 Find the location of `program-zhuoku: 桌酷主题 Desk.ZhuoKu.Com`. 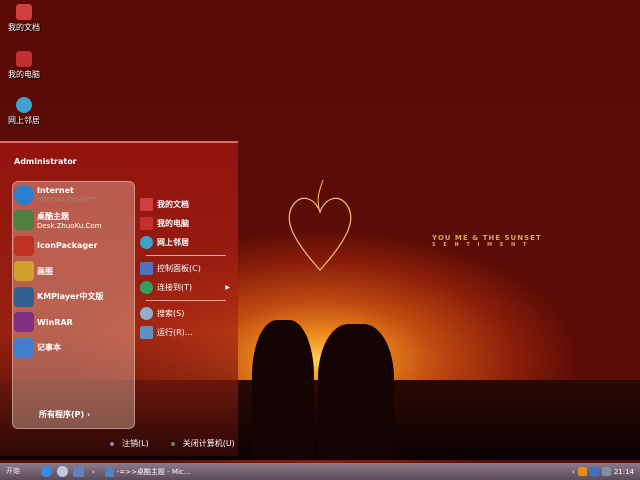

program-zhuoku: 桌酷主题 Desk.ZhuoKu.Com is located at coordinates (73, 221).